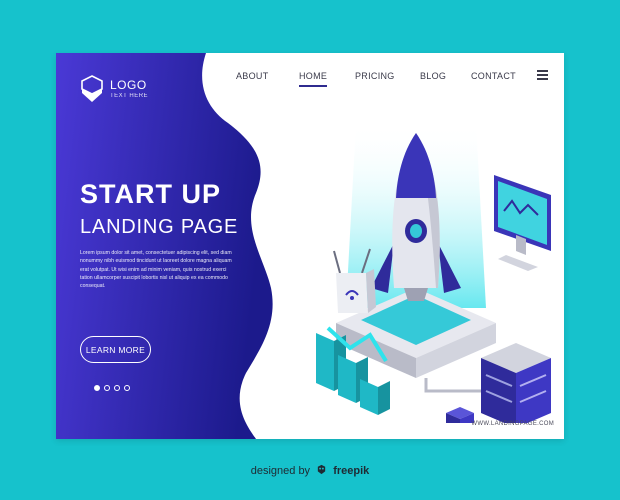  I want to click on server-rack-icon, so click(516, 383).